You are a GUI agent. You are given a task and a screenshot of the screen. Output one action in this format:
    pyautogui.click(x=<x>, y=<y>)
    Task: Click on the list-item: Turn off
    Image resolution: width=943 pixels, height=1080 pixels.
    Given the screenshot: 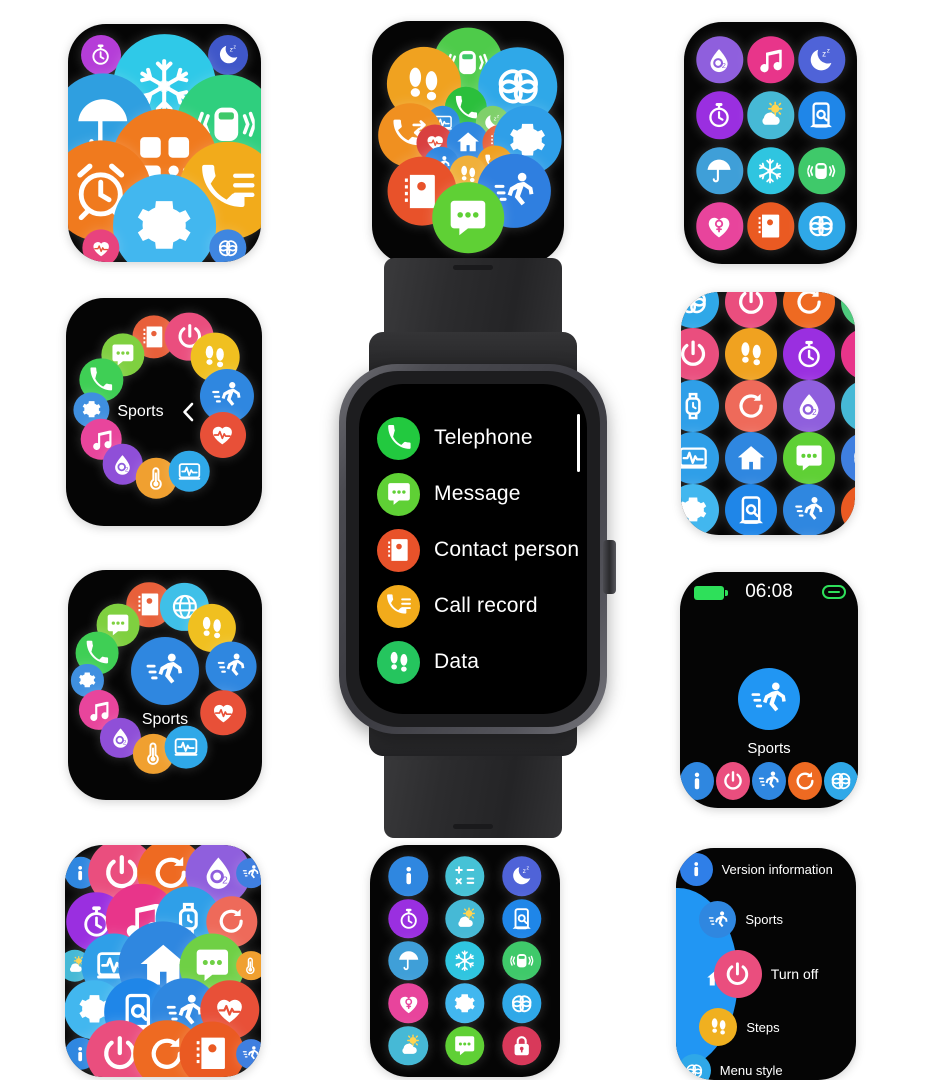 What is the action you would take?
    pyautogui.click(x=765, y=974)
    